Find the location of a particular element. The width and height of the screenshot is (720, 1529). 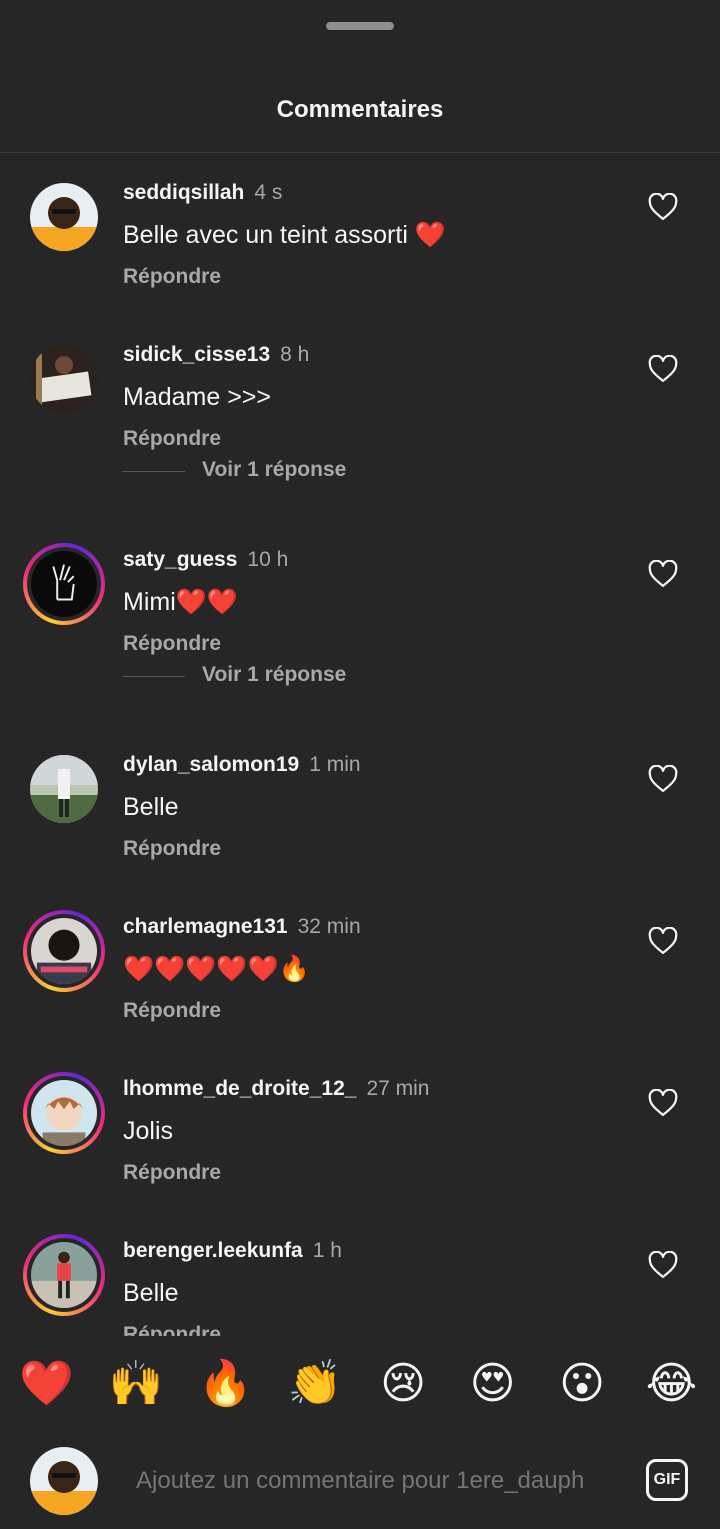

comment-text: Belle avec un teint assorti ❤️ is located at coordinates (284, 235).